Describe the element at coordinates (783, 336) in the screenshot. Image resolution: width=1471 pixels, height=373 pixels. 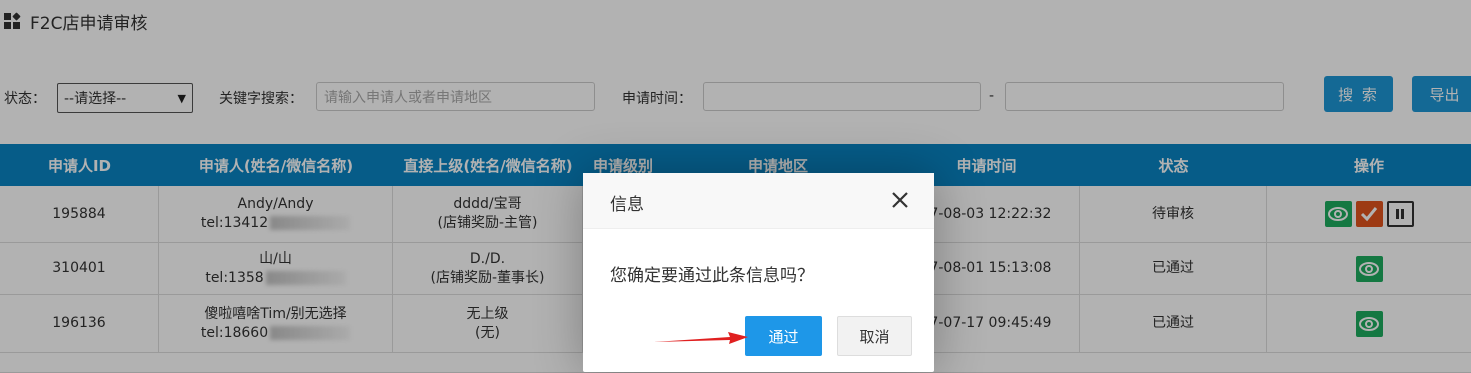
I see `approve-button: 通过` at that location.